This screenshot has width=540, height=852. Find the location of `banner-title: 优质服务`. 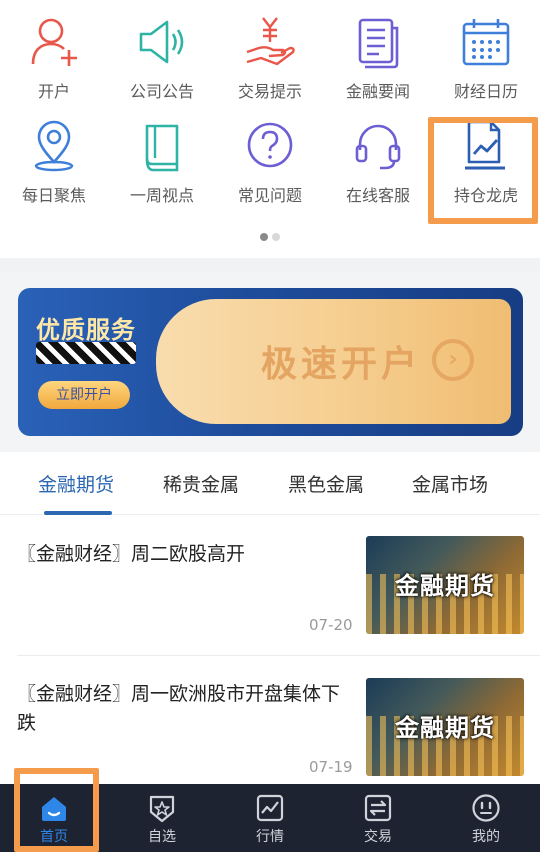

banner-title: 优质服务 is located at coordinates (86, 330).